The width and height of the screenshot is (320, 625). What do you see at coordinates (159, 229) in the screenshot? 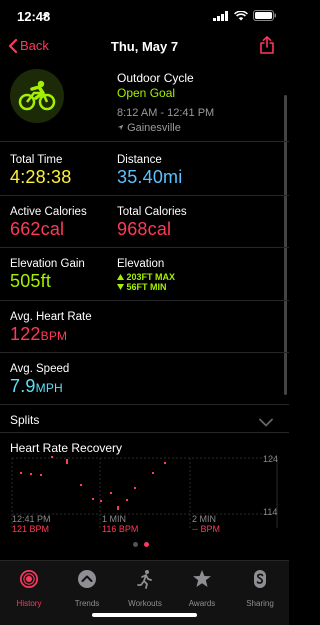
I see `total-calories-unit: cal` at bounding box center [159, 229].